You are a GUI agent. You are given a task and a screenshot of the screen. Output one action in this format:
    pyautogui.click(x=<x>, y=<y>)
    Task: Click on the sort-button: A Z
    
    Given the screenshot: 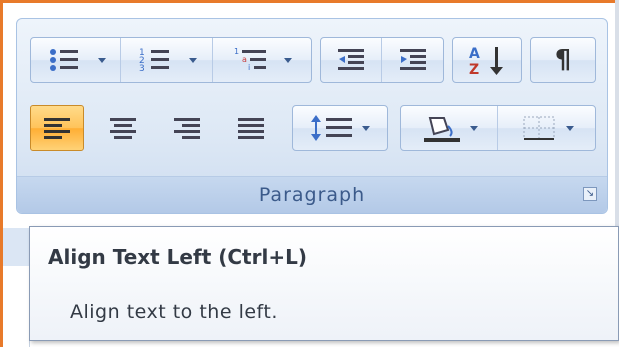 What is the action you would take?
    pyautogui.click(x=487, y=60)
    